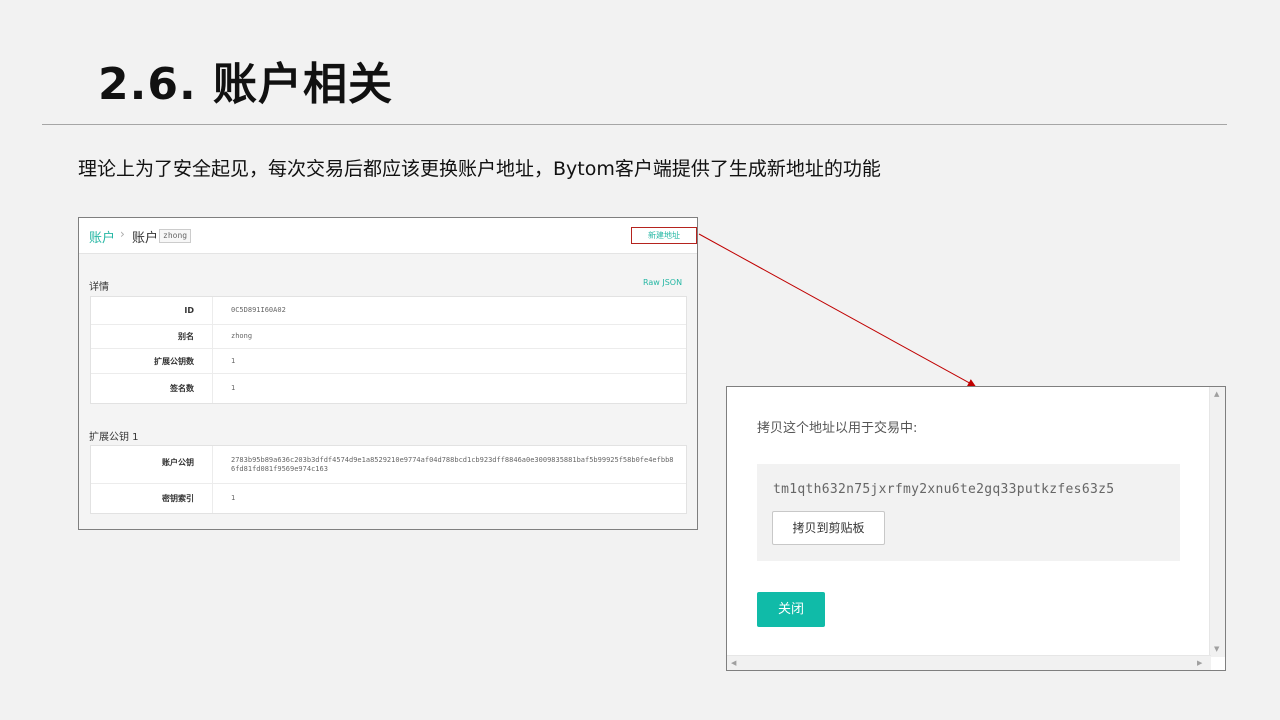  Describe the element at coordinates (114, 437) in the screenshot. I see `xpub-heading: 扩展公钥 1` at that location.